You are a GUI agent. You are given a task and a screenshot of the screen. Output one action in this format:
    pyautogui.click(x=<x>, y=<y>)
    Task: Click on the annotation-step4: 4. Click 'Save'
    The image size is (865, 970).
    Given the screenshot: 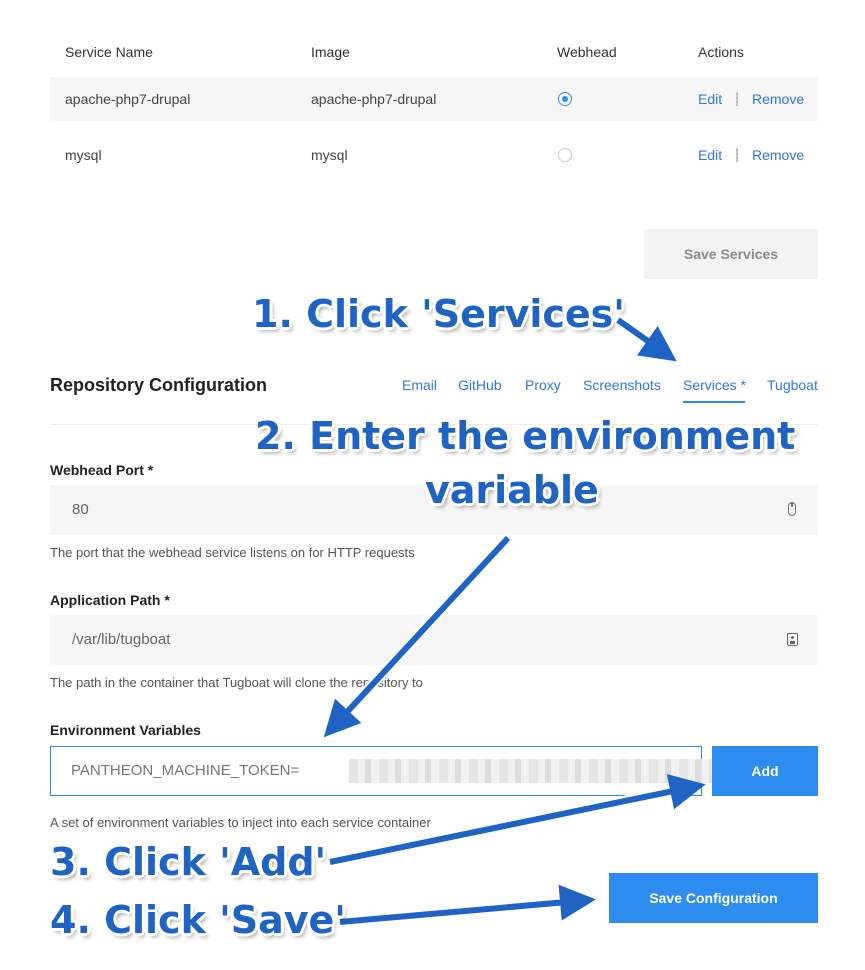 What is the action you would take?
    pyautogui.click(x=198, y=920)
    